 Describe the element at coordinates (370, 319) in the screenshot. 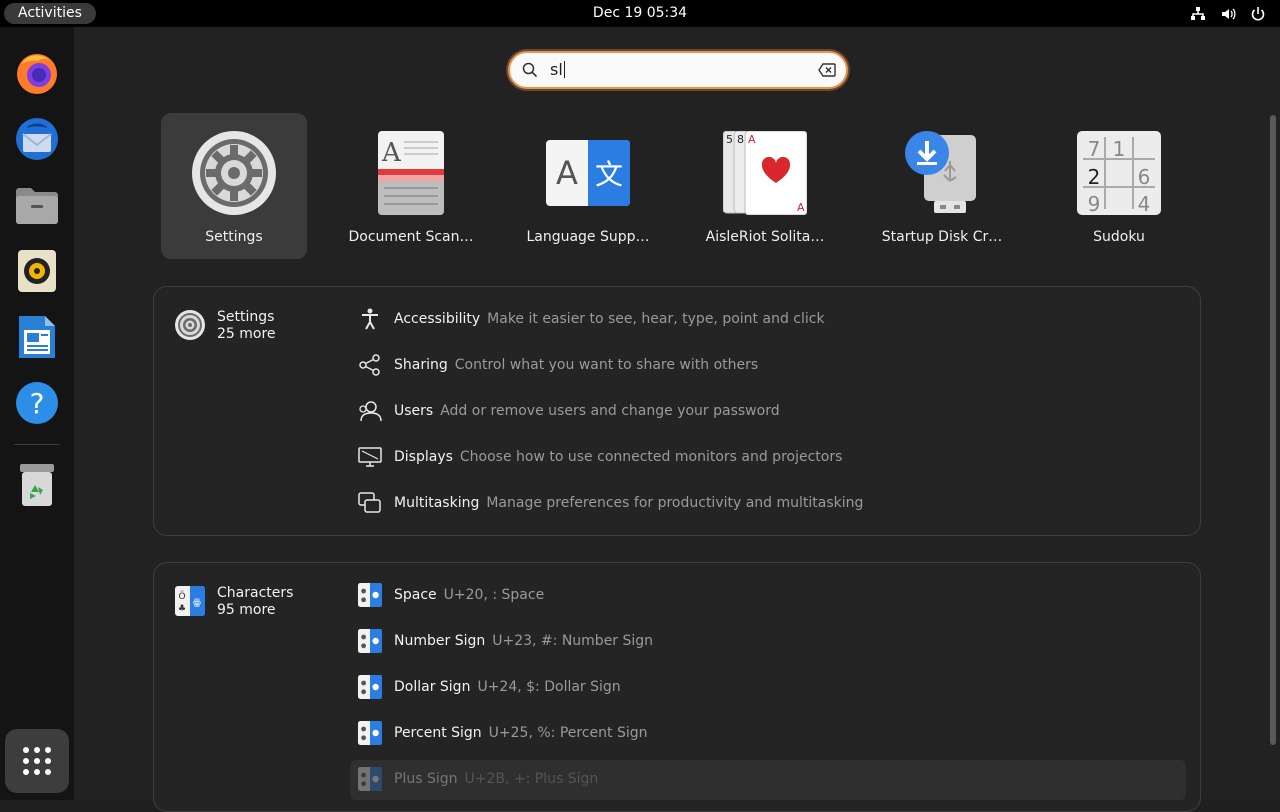

I see `accessibility-icon` at that location.